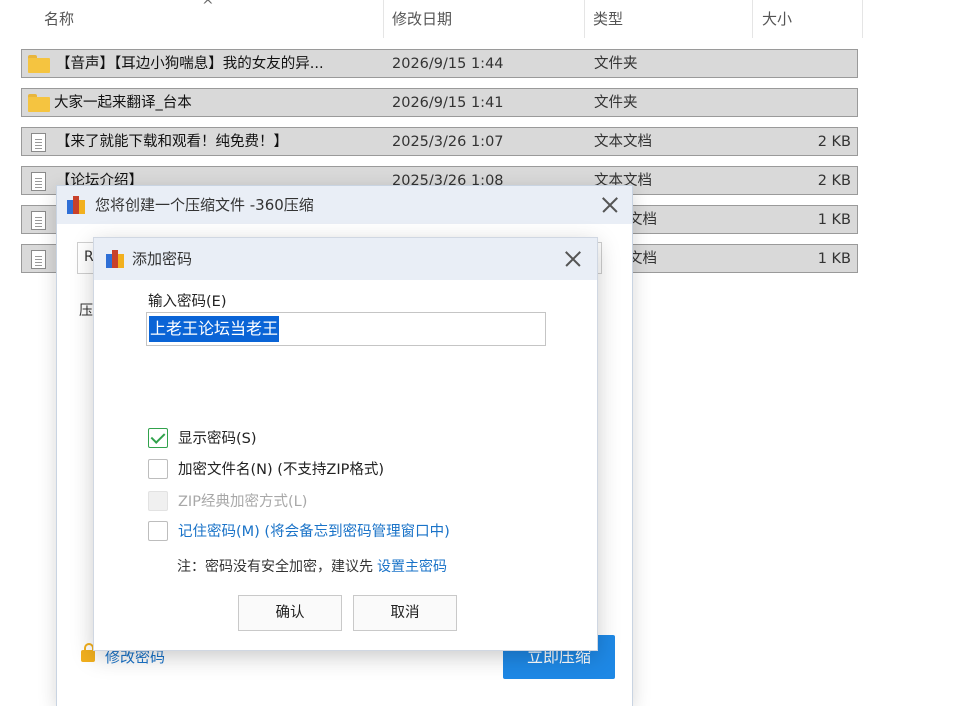 The image size is (960, 706). What do you see at coordinates (214, 329) in the screenshot?
I see `password-value: 上老王论坛当老王` at bounding box center [214, 329].